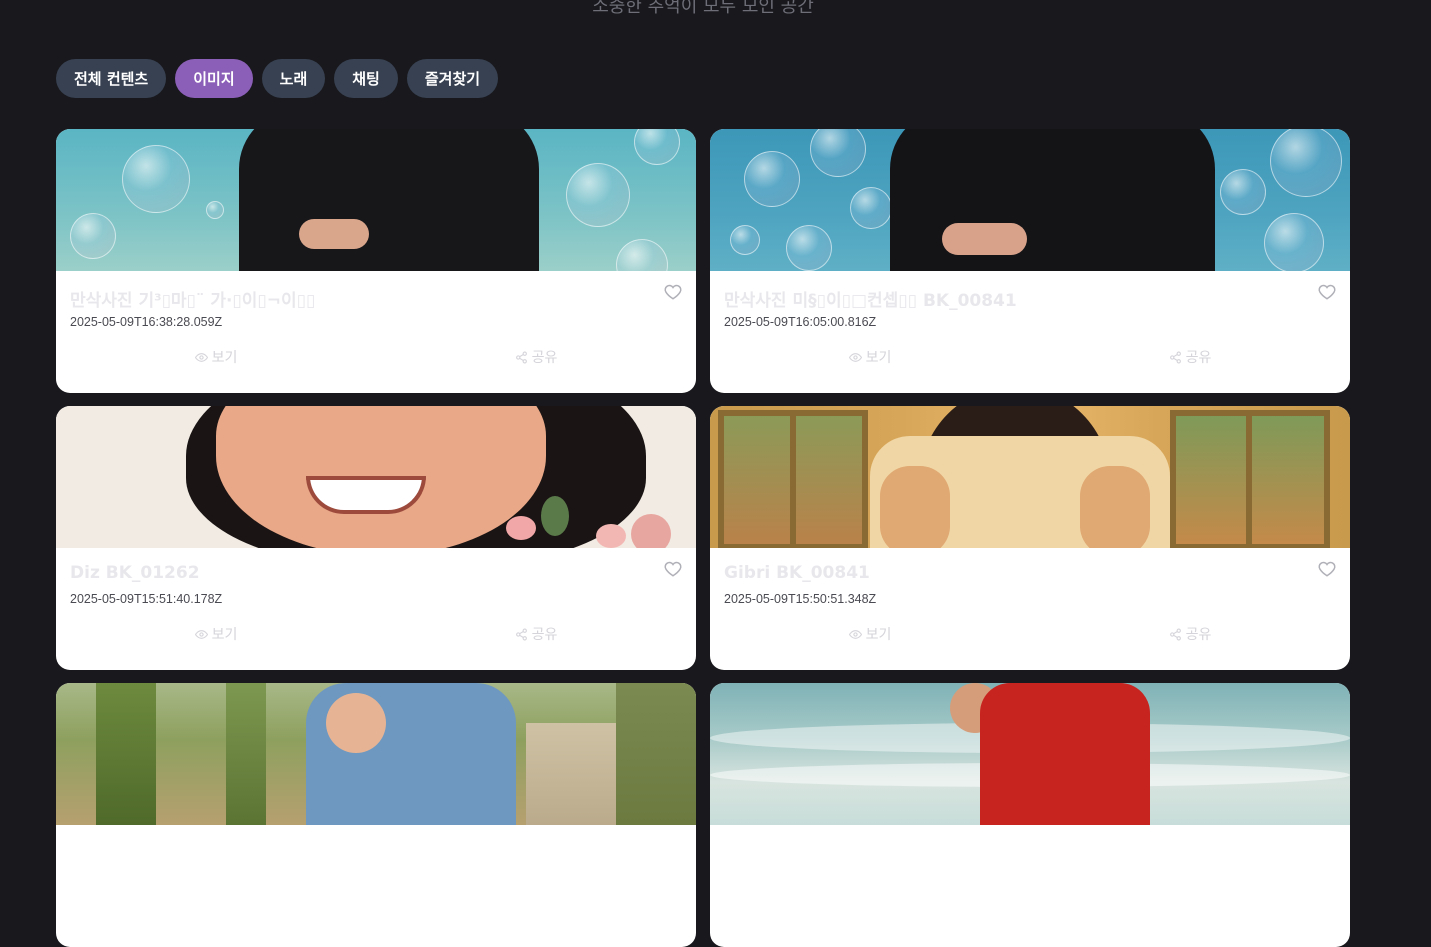  Describe the element at coordinates (293, 78) in the screenshot. I see `tab-songs: 노래` at that location.